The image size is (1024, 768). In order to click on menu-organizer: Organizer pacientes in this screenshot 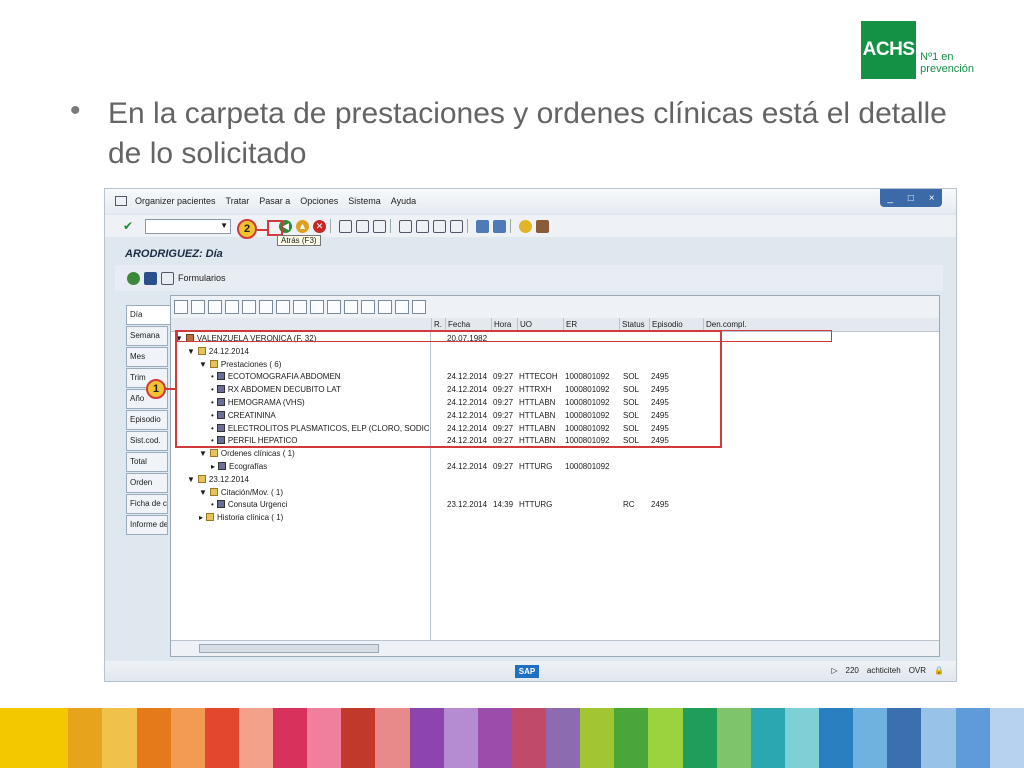, I will do `click(175, 201)`.